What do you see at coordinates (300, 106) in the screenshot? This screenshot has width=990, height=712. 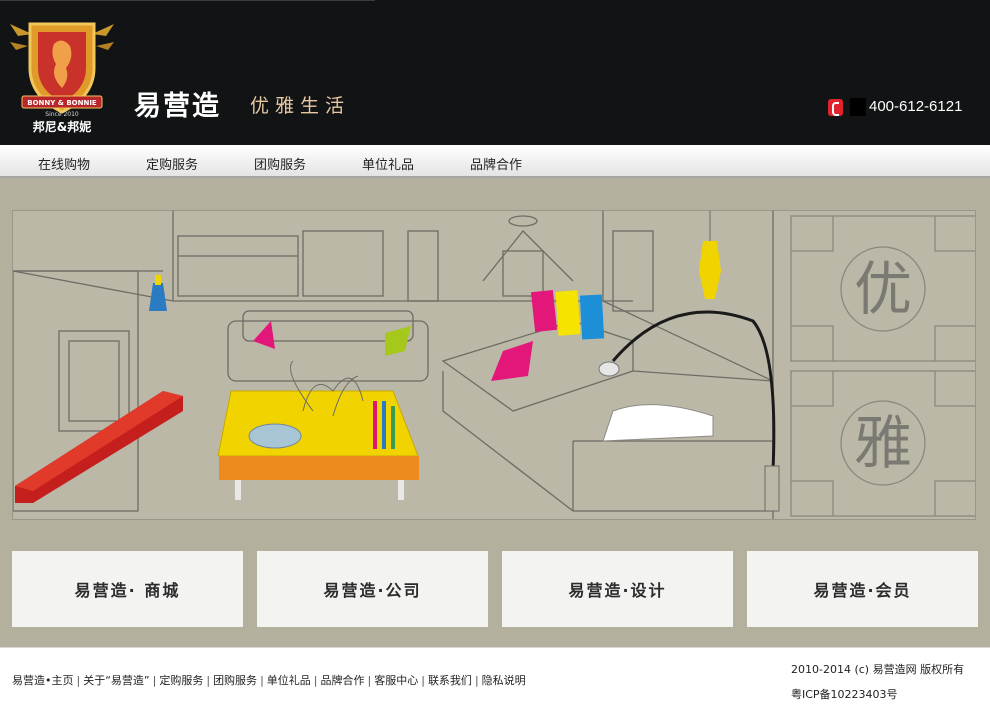 I see `tagline: 优雅生活` at bounding box center [300, 106].